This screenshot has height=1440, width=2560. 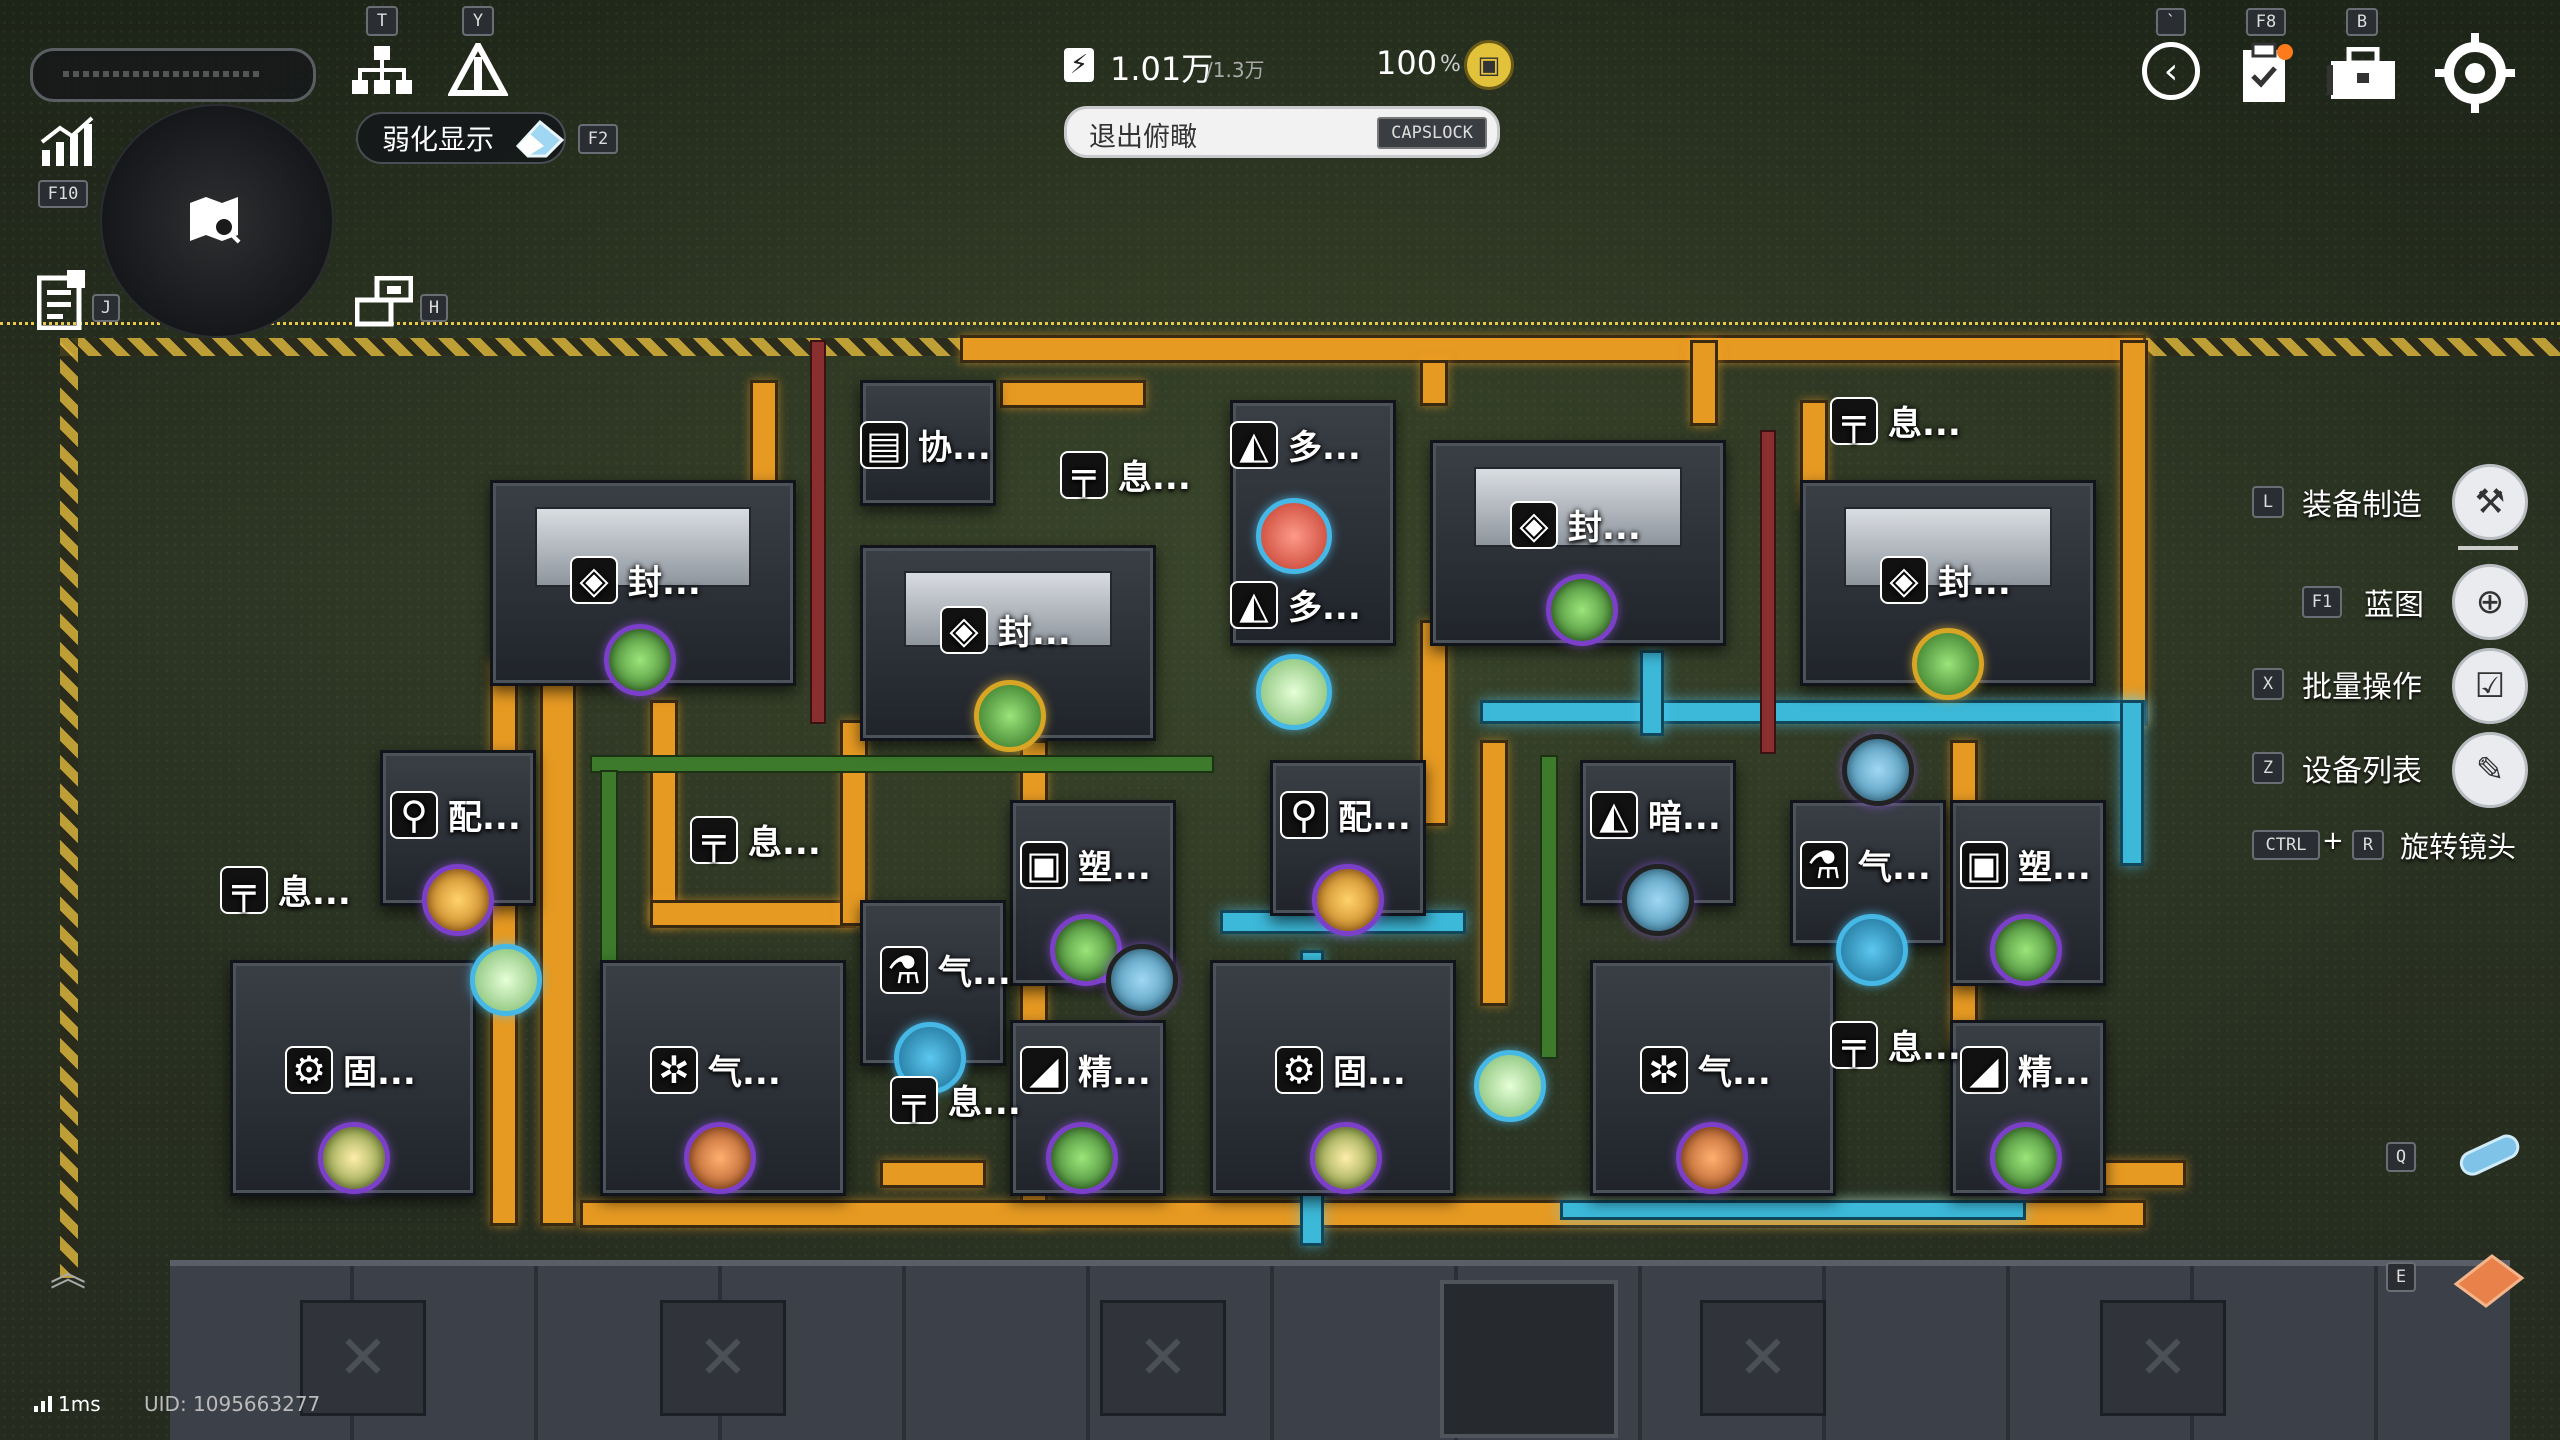 I want to click on backpack-icon, so click(x=2363, y=74).